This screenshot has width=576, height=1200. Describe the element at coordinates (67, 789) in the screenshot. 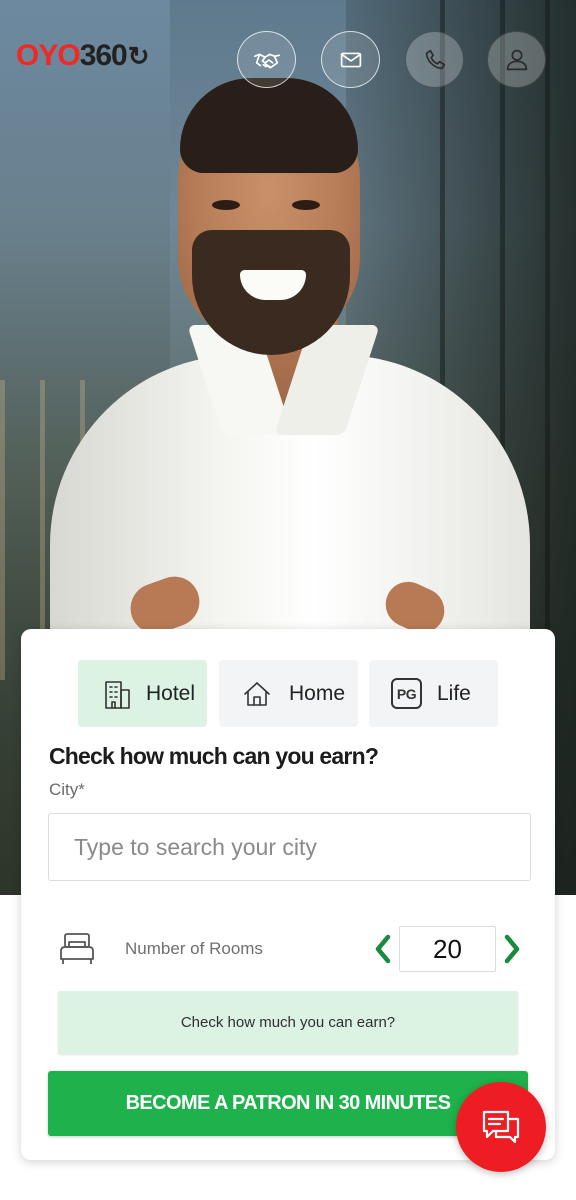

I see `city-label: City*` at that location.